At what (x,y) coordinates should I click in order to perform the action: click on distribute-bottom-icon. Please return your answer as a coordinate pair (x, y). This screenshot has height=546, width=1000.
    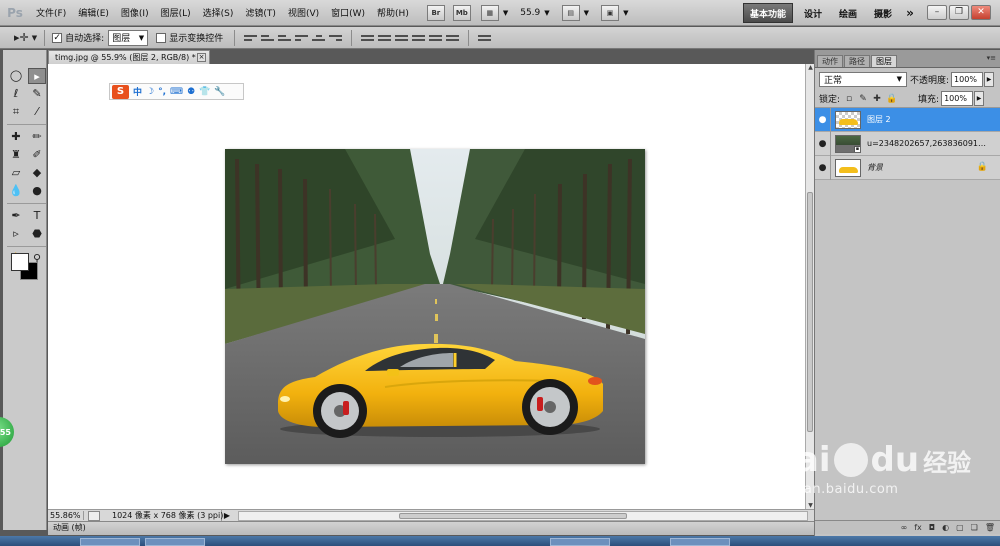
    Looking at the image, I should click on (402, 38).